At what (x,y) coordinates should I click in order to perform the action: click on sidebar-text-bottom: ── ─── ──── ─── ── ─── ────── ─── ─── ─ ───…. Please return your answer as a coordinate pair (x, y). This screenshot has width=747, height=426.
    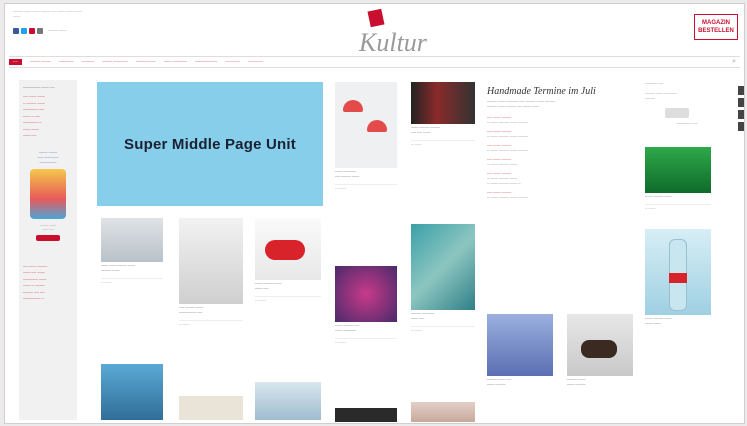
    Looking at the image, I should click on (35, 283).